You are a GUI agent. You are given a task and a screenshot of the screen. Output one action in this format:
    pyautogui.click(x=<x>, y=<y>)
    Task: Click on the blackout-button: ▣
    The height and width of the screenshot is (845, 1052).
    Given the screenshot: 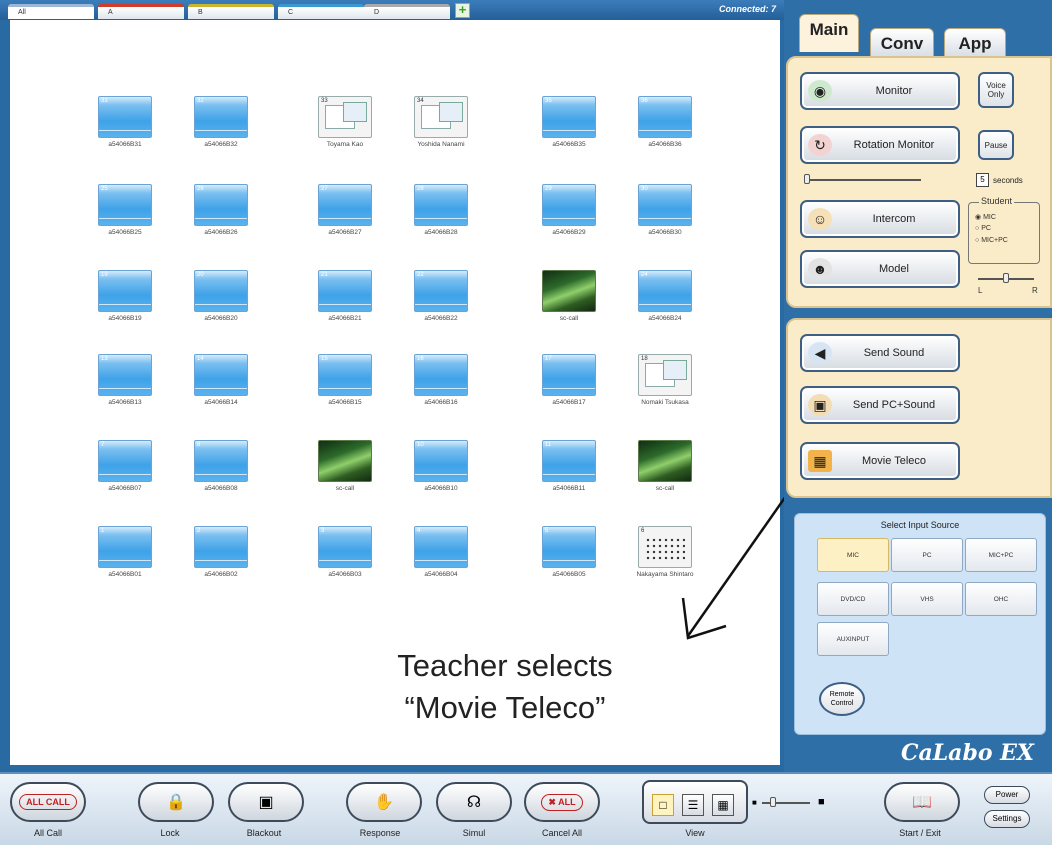 What is the action you would take?
    pyautogui.click(x=266, y=802)
    